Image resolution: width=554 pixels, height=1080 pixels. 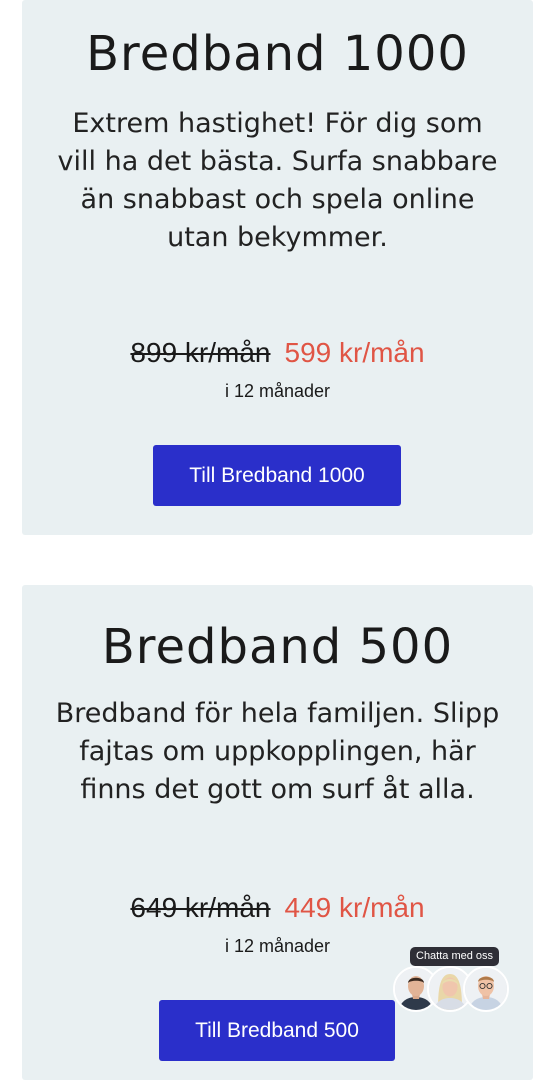 I want to click on avatar, so click(x=486, y=989).